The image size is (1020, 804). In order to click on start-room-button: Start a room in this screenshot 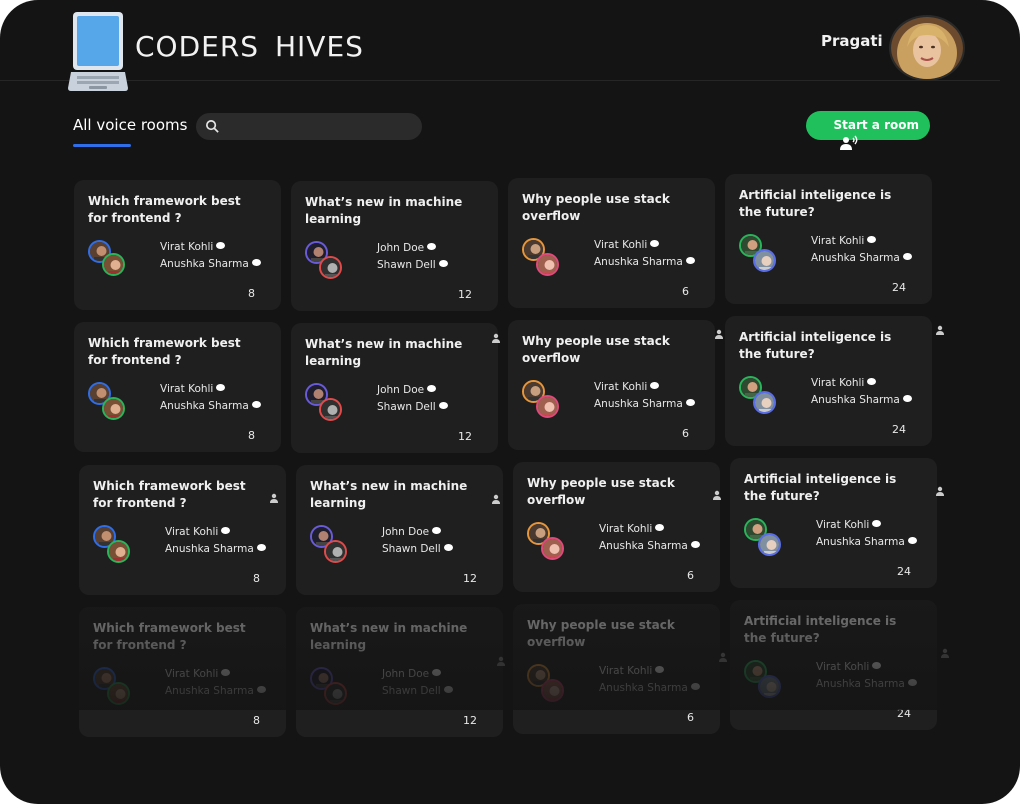, I will do `click(868, 125)`.